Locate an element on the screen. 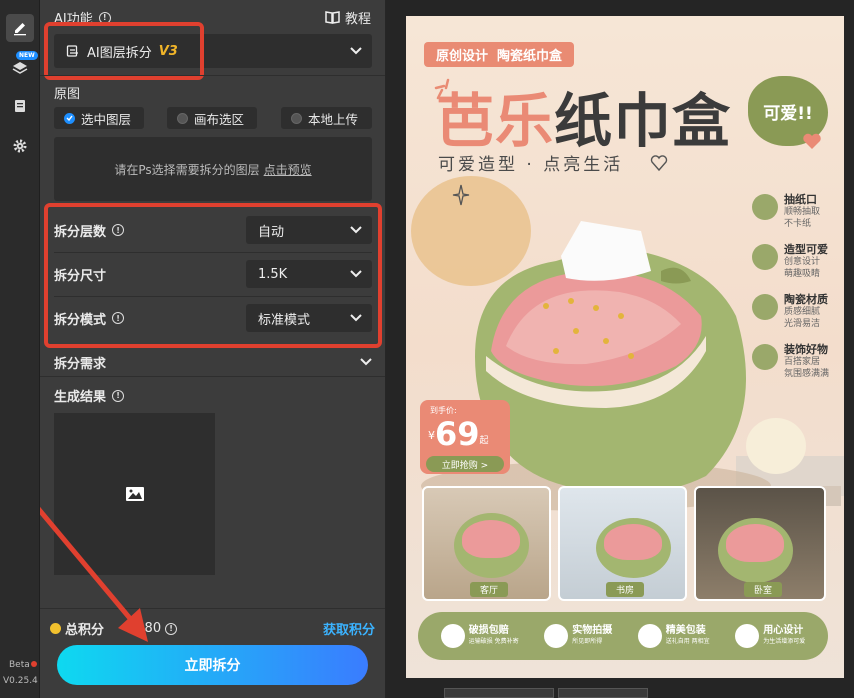  highlight-box-params is located at coordinates (213, 275).